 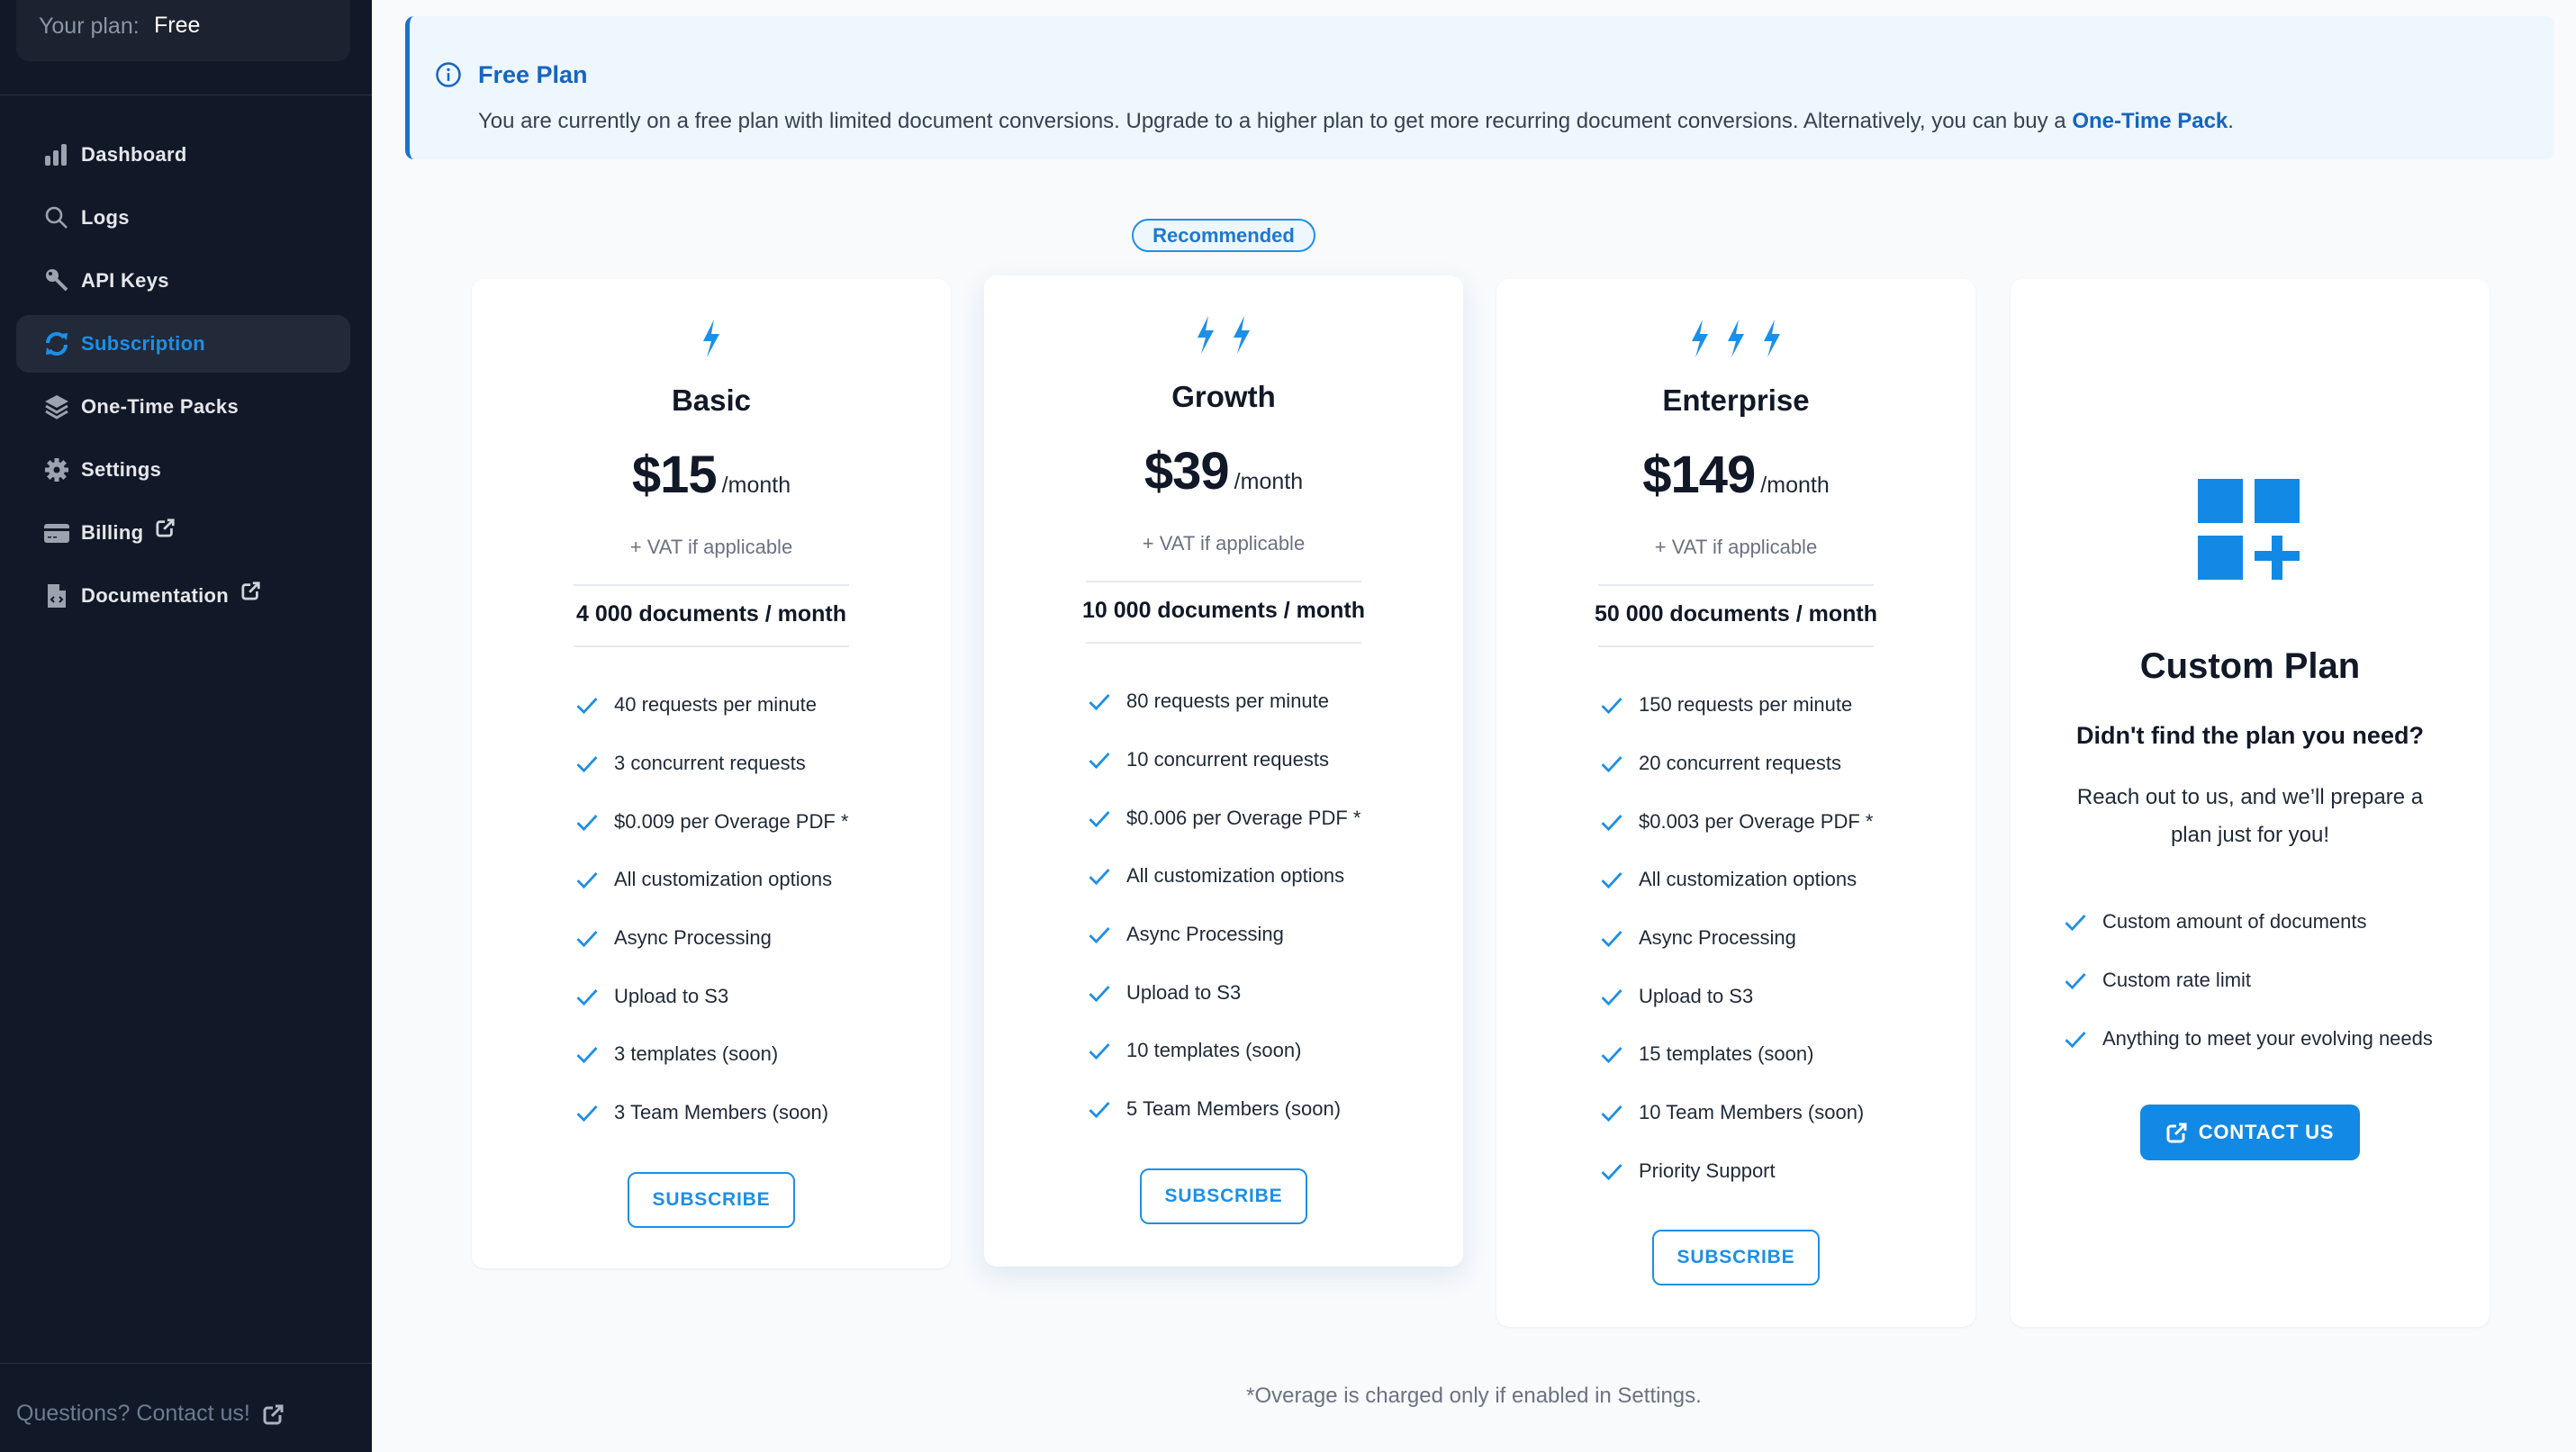 I want to click on layers-icon, so click(x=56, y=406).